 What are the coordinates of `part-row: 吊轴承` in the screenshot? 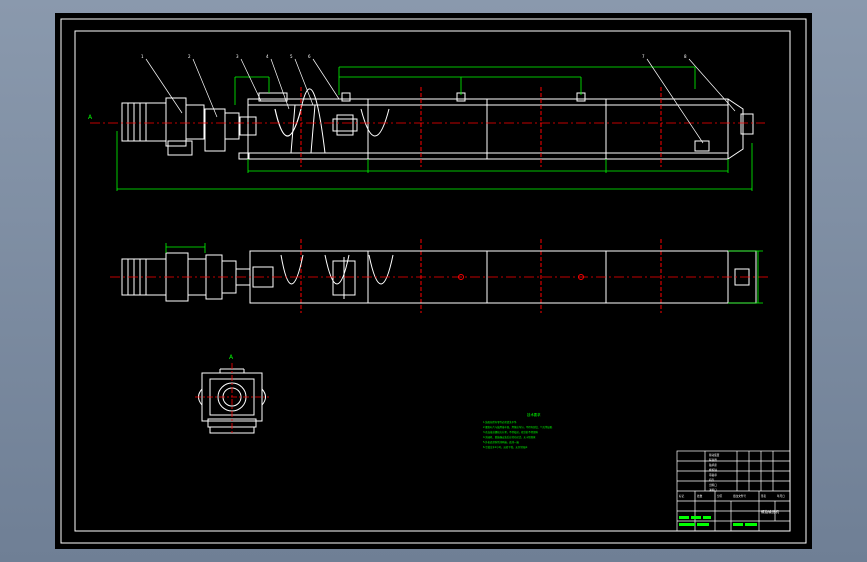 It's located at (713, 475).